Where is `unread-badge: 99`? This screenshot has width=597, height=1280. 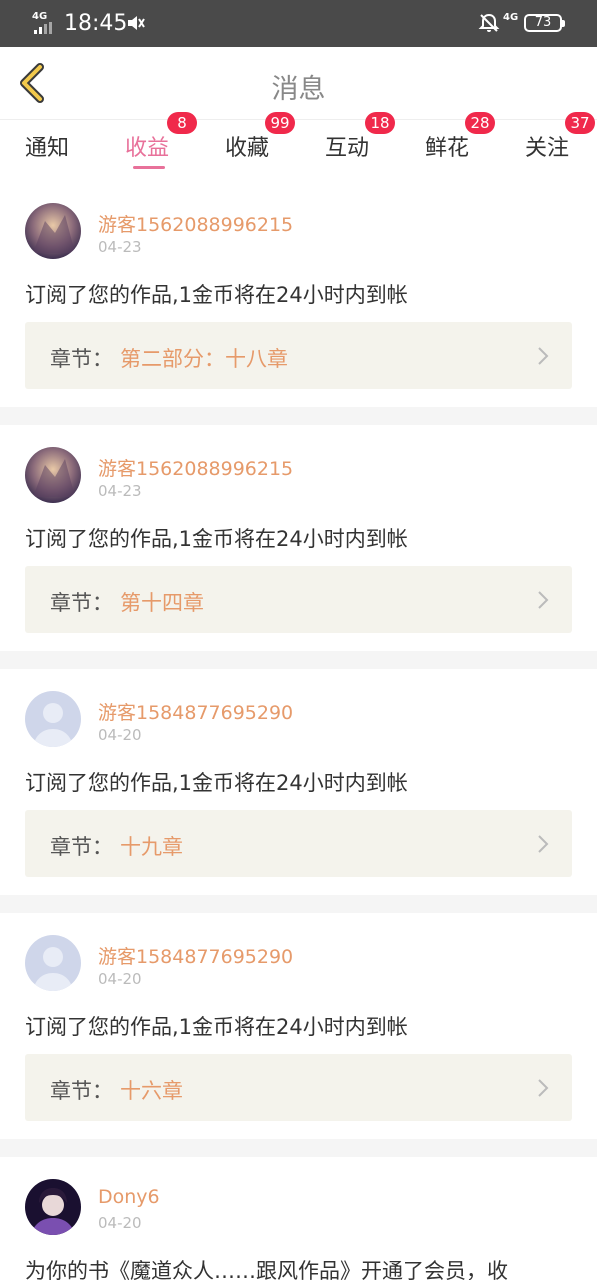
unread-badge: 99 is located at coordinates (280, 123).